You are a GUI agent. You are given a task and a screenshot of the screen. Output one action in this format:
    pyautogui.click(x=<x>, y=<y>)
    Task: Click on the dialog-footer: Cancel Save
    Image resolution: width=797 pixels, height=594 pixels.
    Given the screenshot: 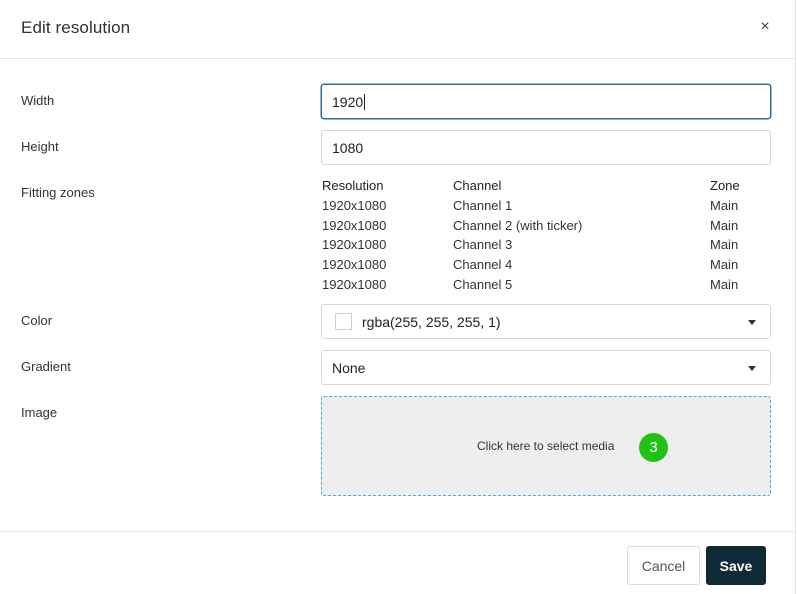 What is the action you would take?
    pyautogui.click(x=398, y=562)
    